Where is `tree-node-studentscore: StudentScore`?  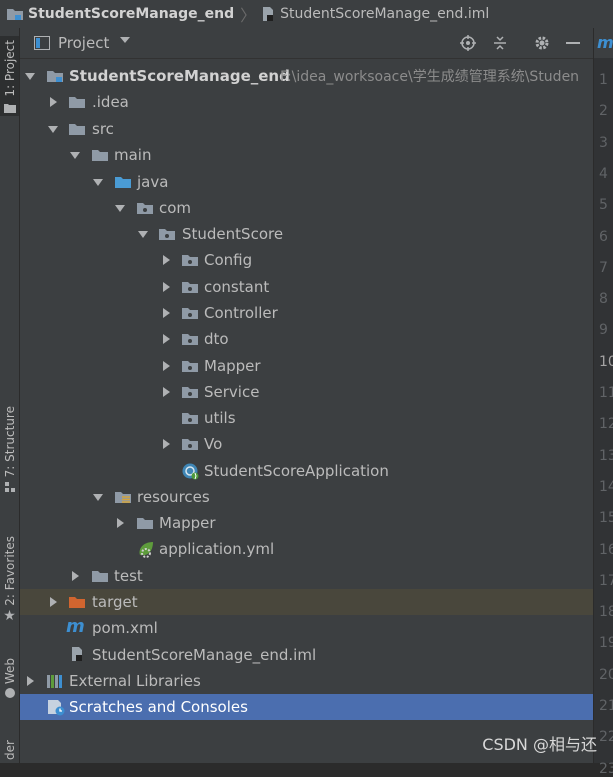 tree-node-studentscore: StudentScore is located at coordinates (306, 234).